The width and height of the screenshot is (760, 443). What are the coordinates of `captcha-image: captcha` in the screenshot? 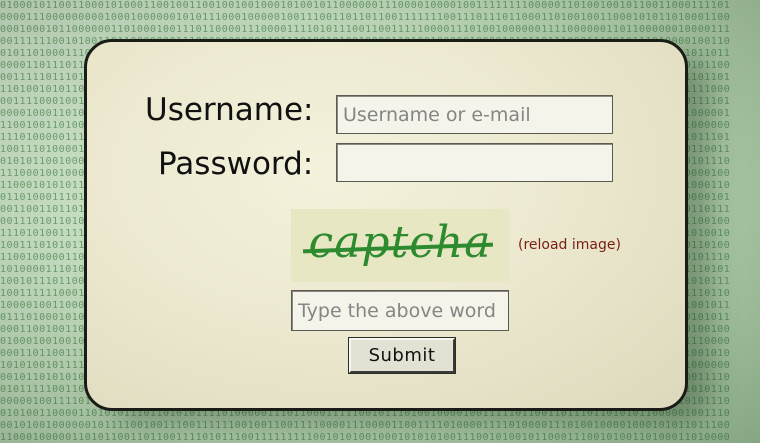 It's located at (400, 245).